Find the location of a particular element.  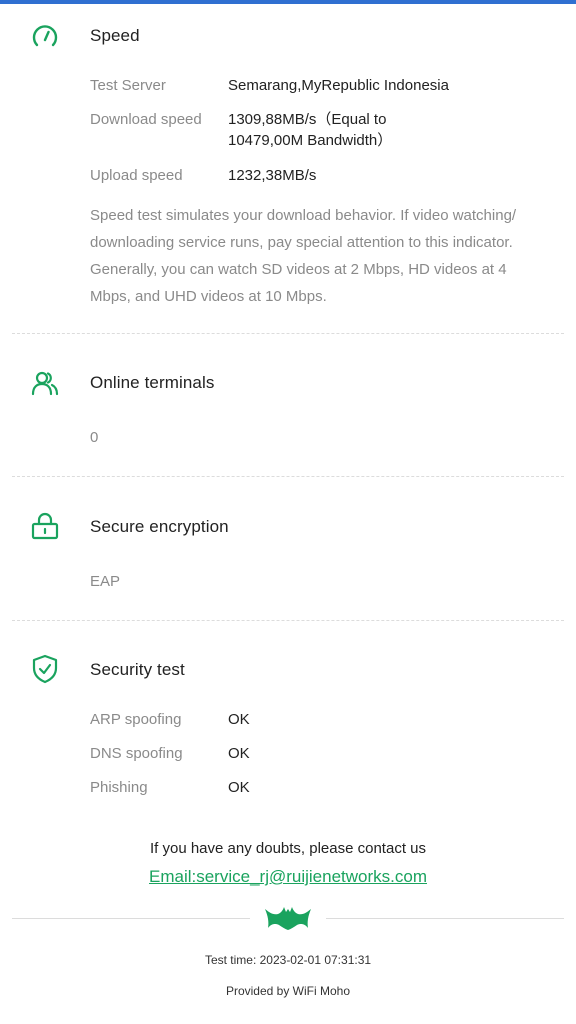

dns-spoofing-value: OK is located at coordinates (239, 753).